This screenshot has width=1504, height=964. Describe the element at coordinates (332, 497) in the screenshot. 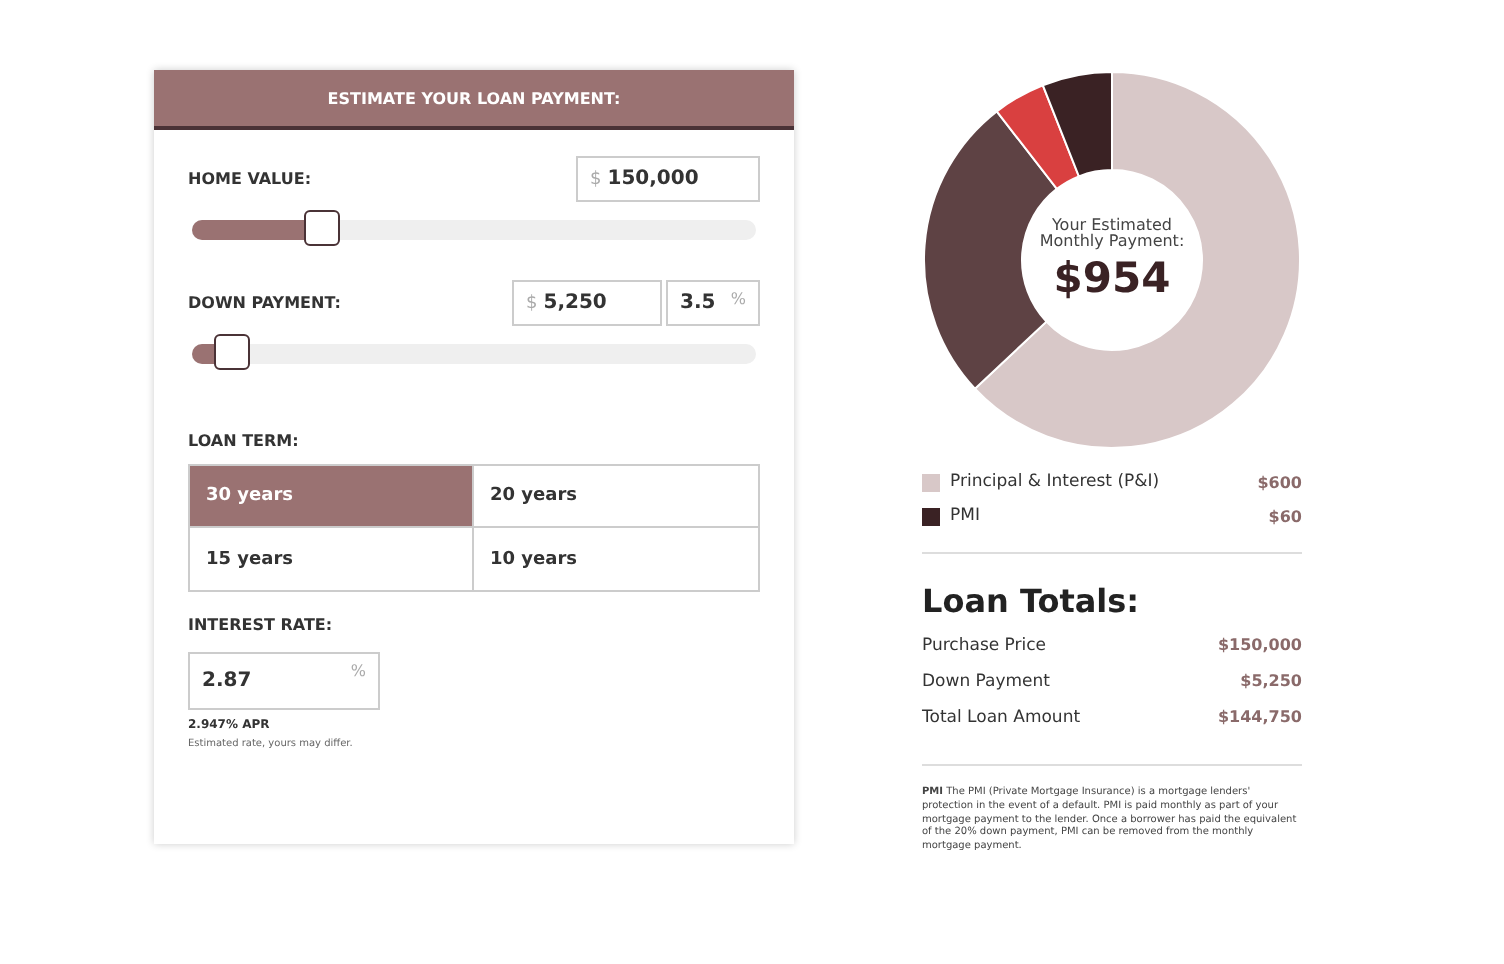

I see `term-option: 30 years` at that location.